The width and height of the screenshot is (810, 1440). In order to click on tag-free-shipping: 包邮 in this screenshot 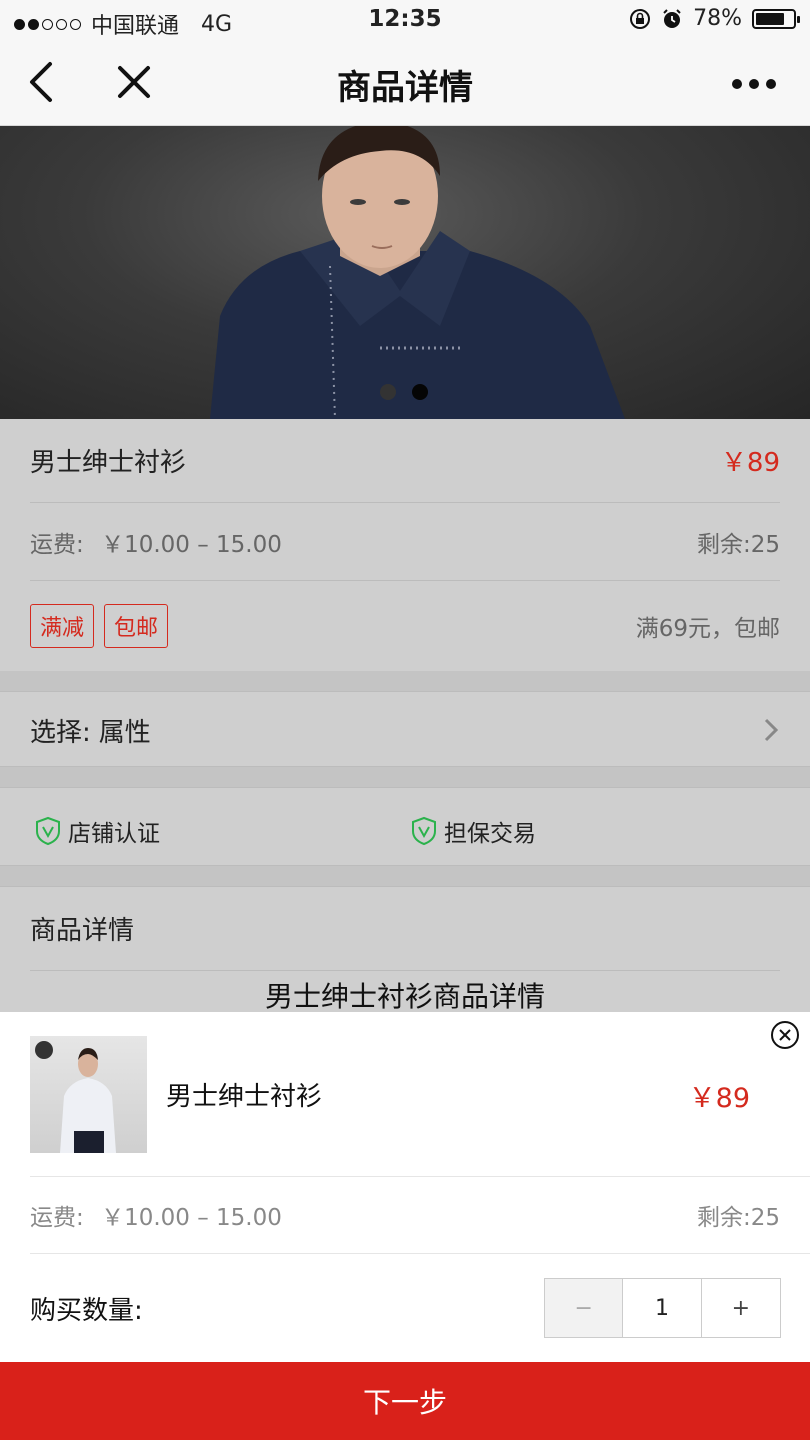, I will do `click(136, 626)`.